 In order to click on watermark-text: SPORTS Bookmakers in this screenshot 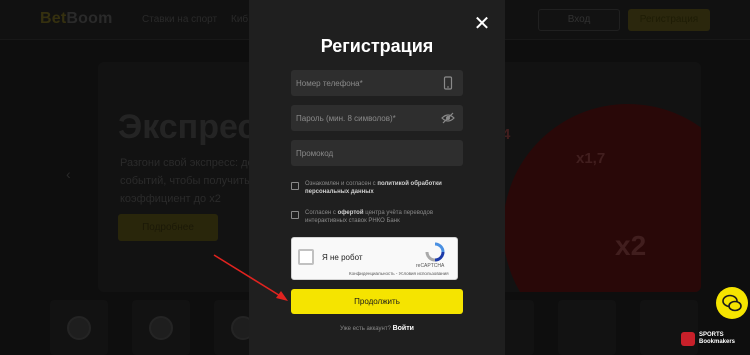, I will do `click(717, 338)`.